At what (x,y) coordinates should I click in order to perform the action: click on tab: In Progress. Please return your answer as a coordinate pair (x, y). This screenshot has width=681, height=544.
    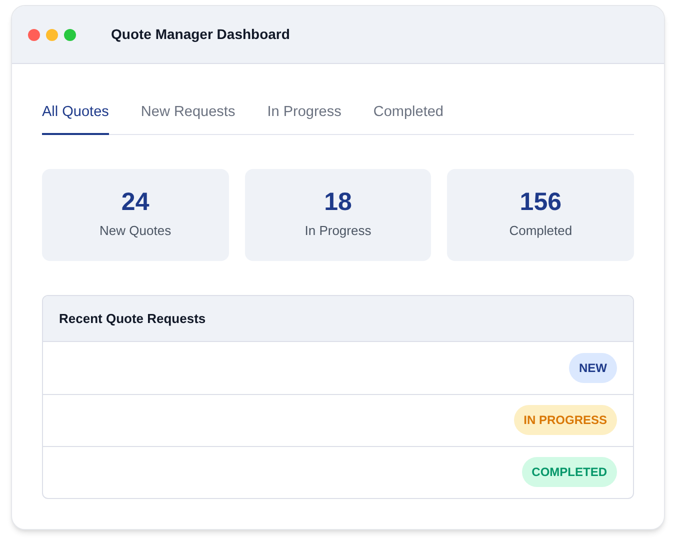
    Looking at the image, I should click on (304, 118).